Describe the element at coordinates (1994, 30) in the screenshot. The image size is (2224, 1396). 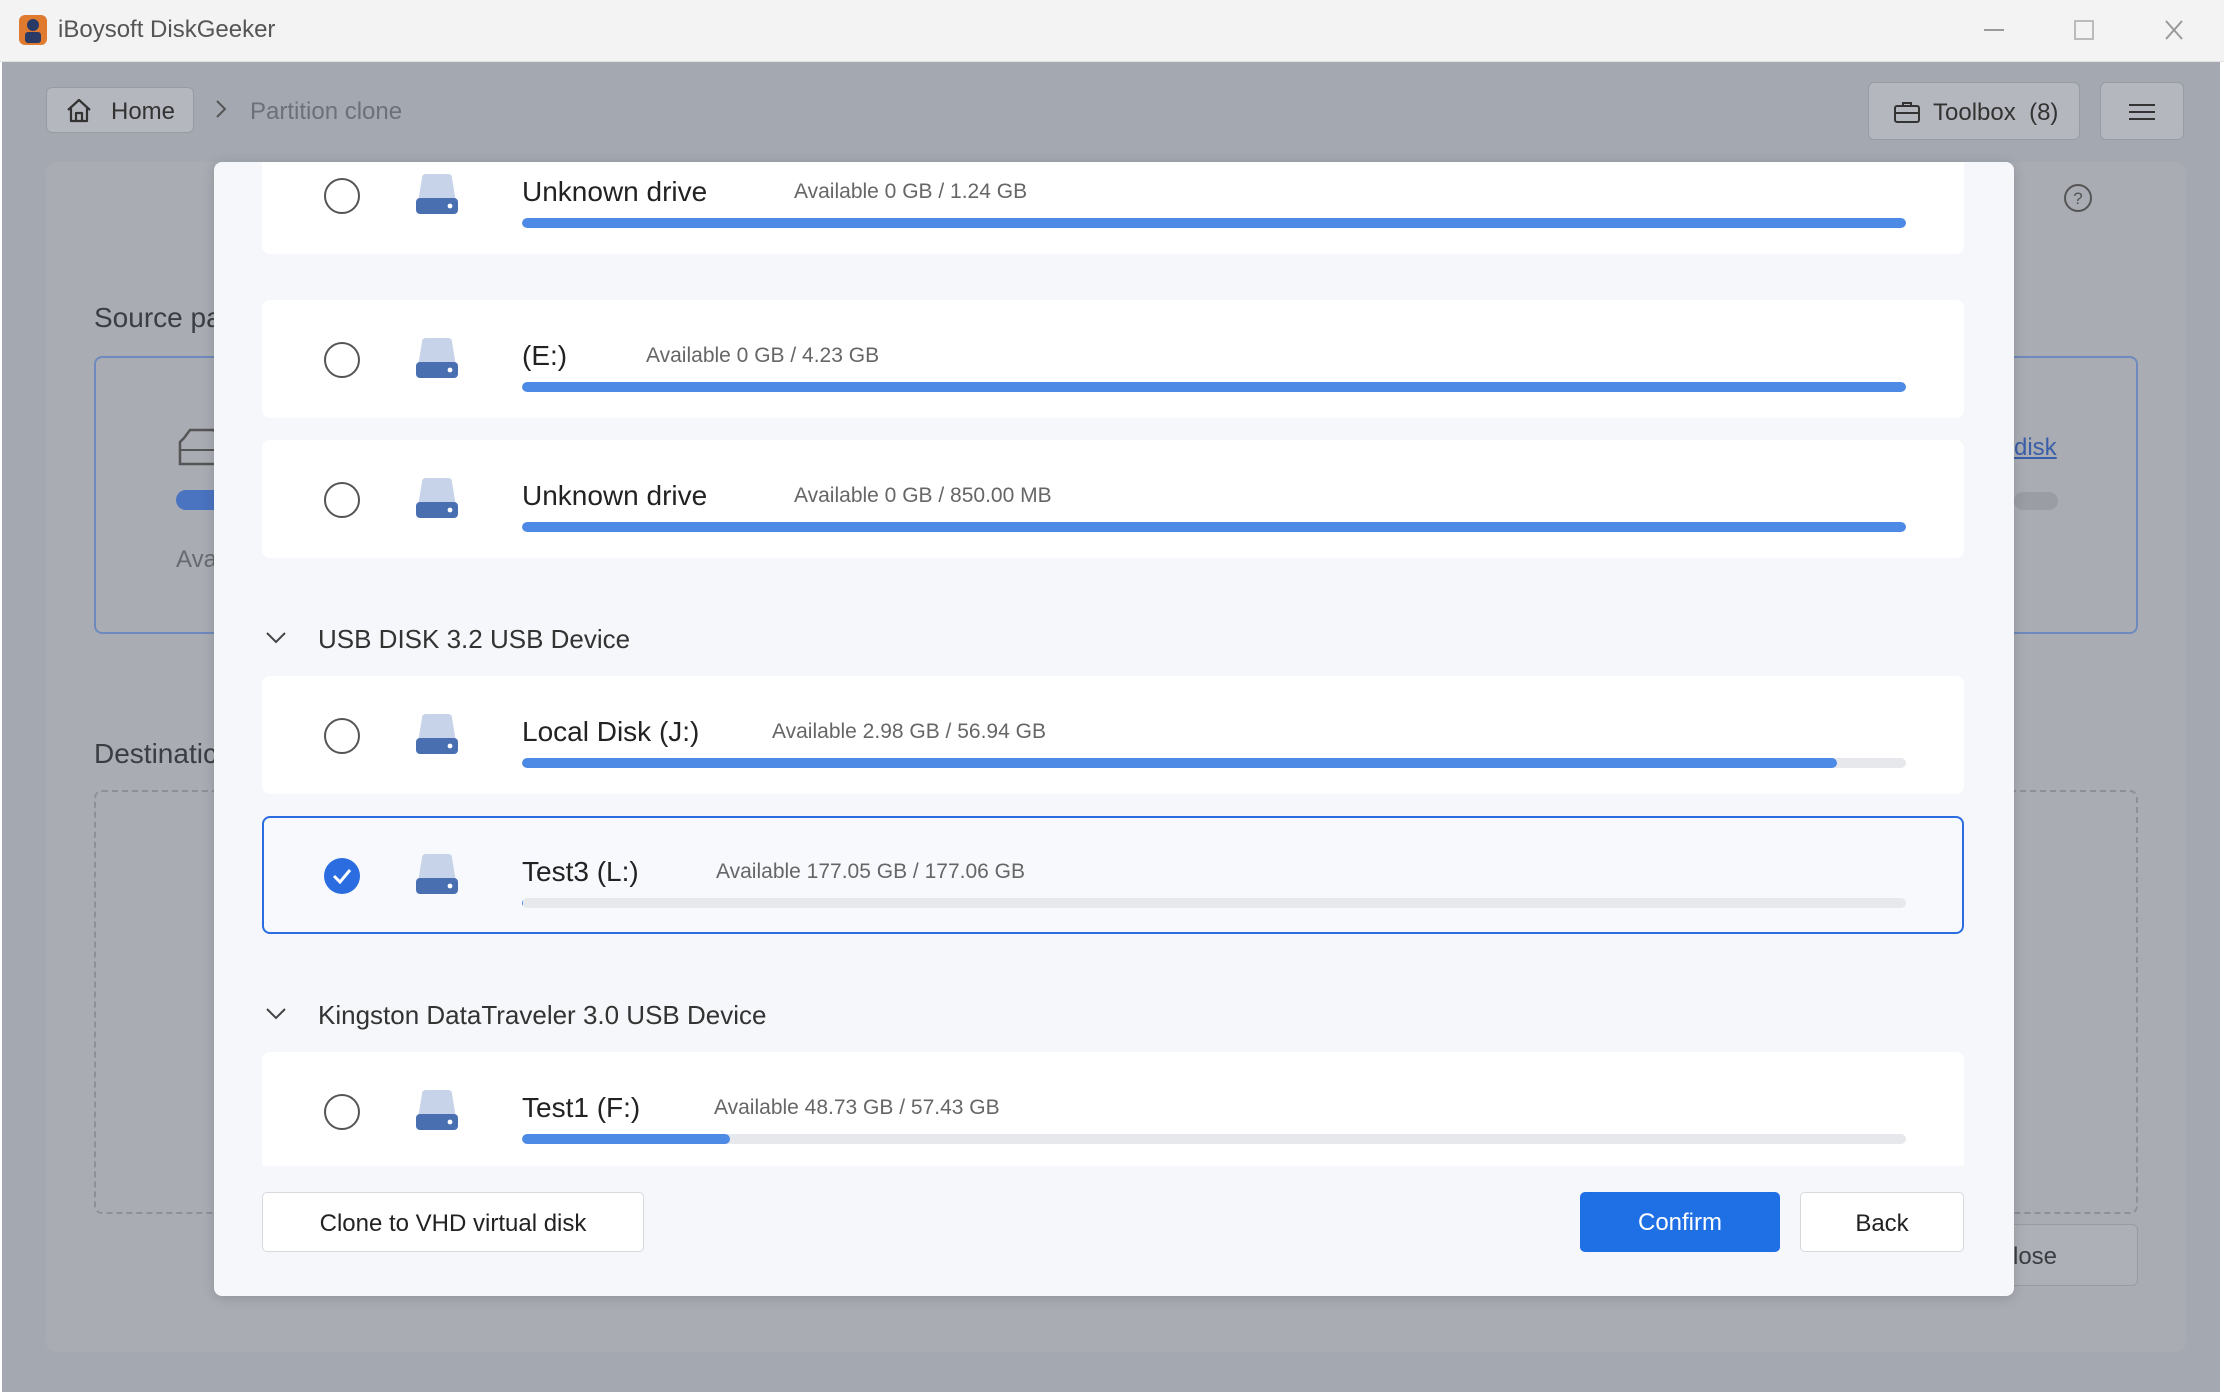
I see `minimize-icon` at that location.